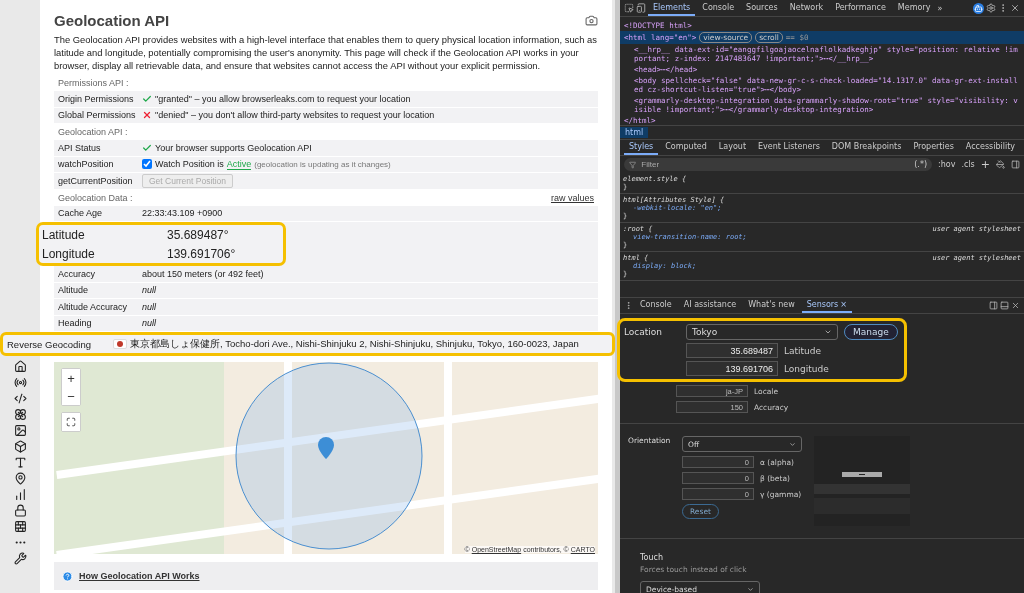 This screenshot has width=1024, height=593. I want to click on coordinate-field: 139.691706, so click(732, 368).